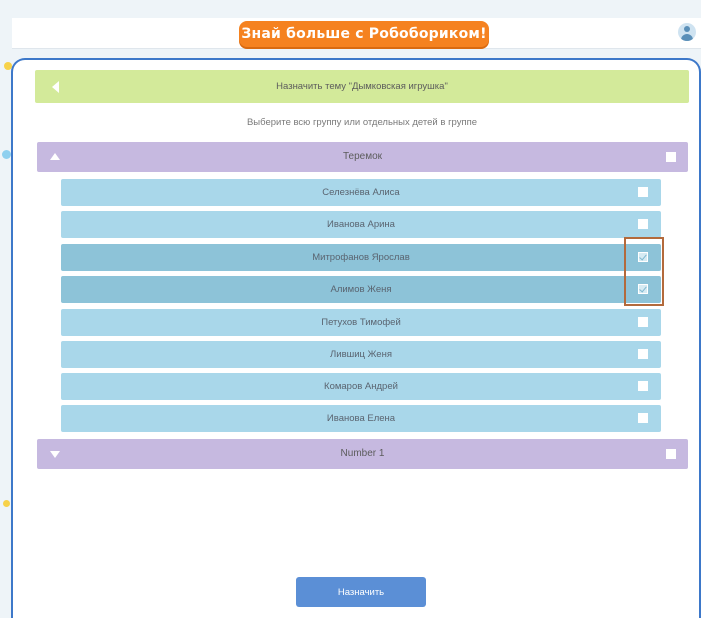 The height and width of the screenshot is (618, 701). What do you see at coordinates (362, 86) in the screenshot?
I see `assign-topic-title: Назначить тему "Дымковская игрушка"` at bounding box center [362, 86].